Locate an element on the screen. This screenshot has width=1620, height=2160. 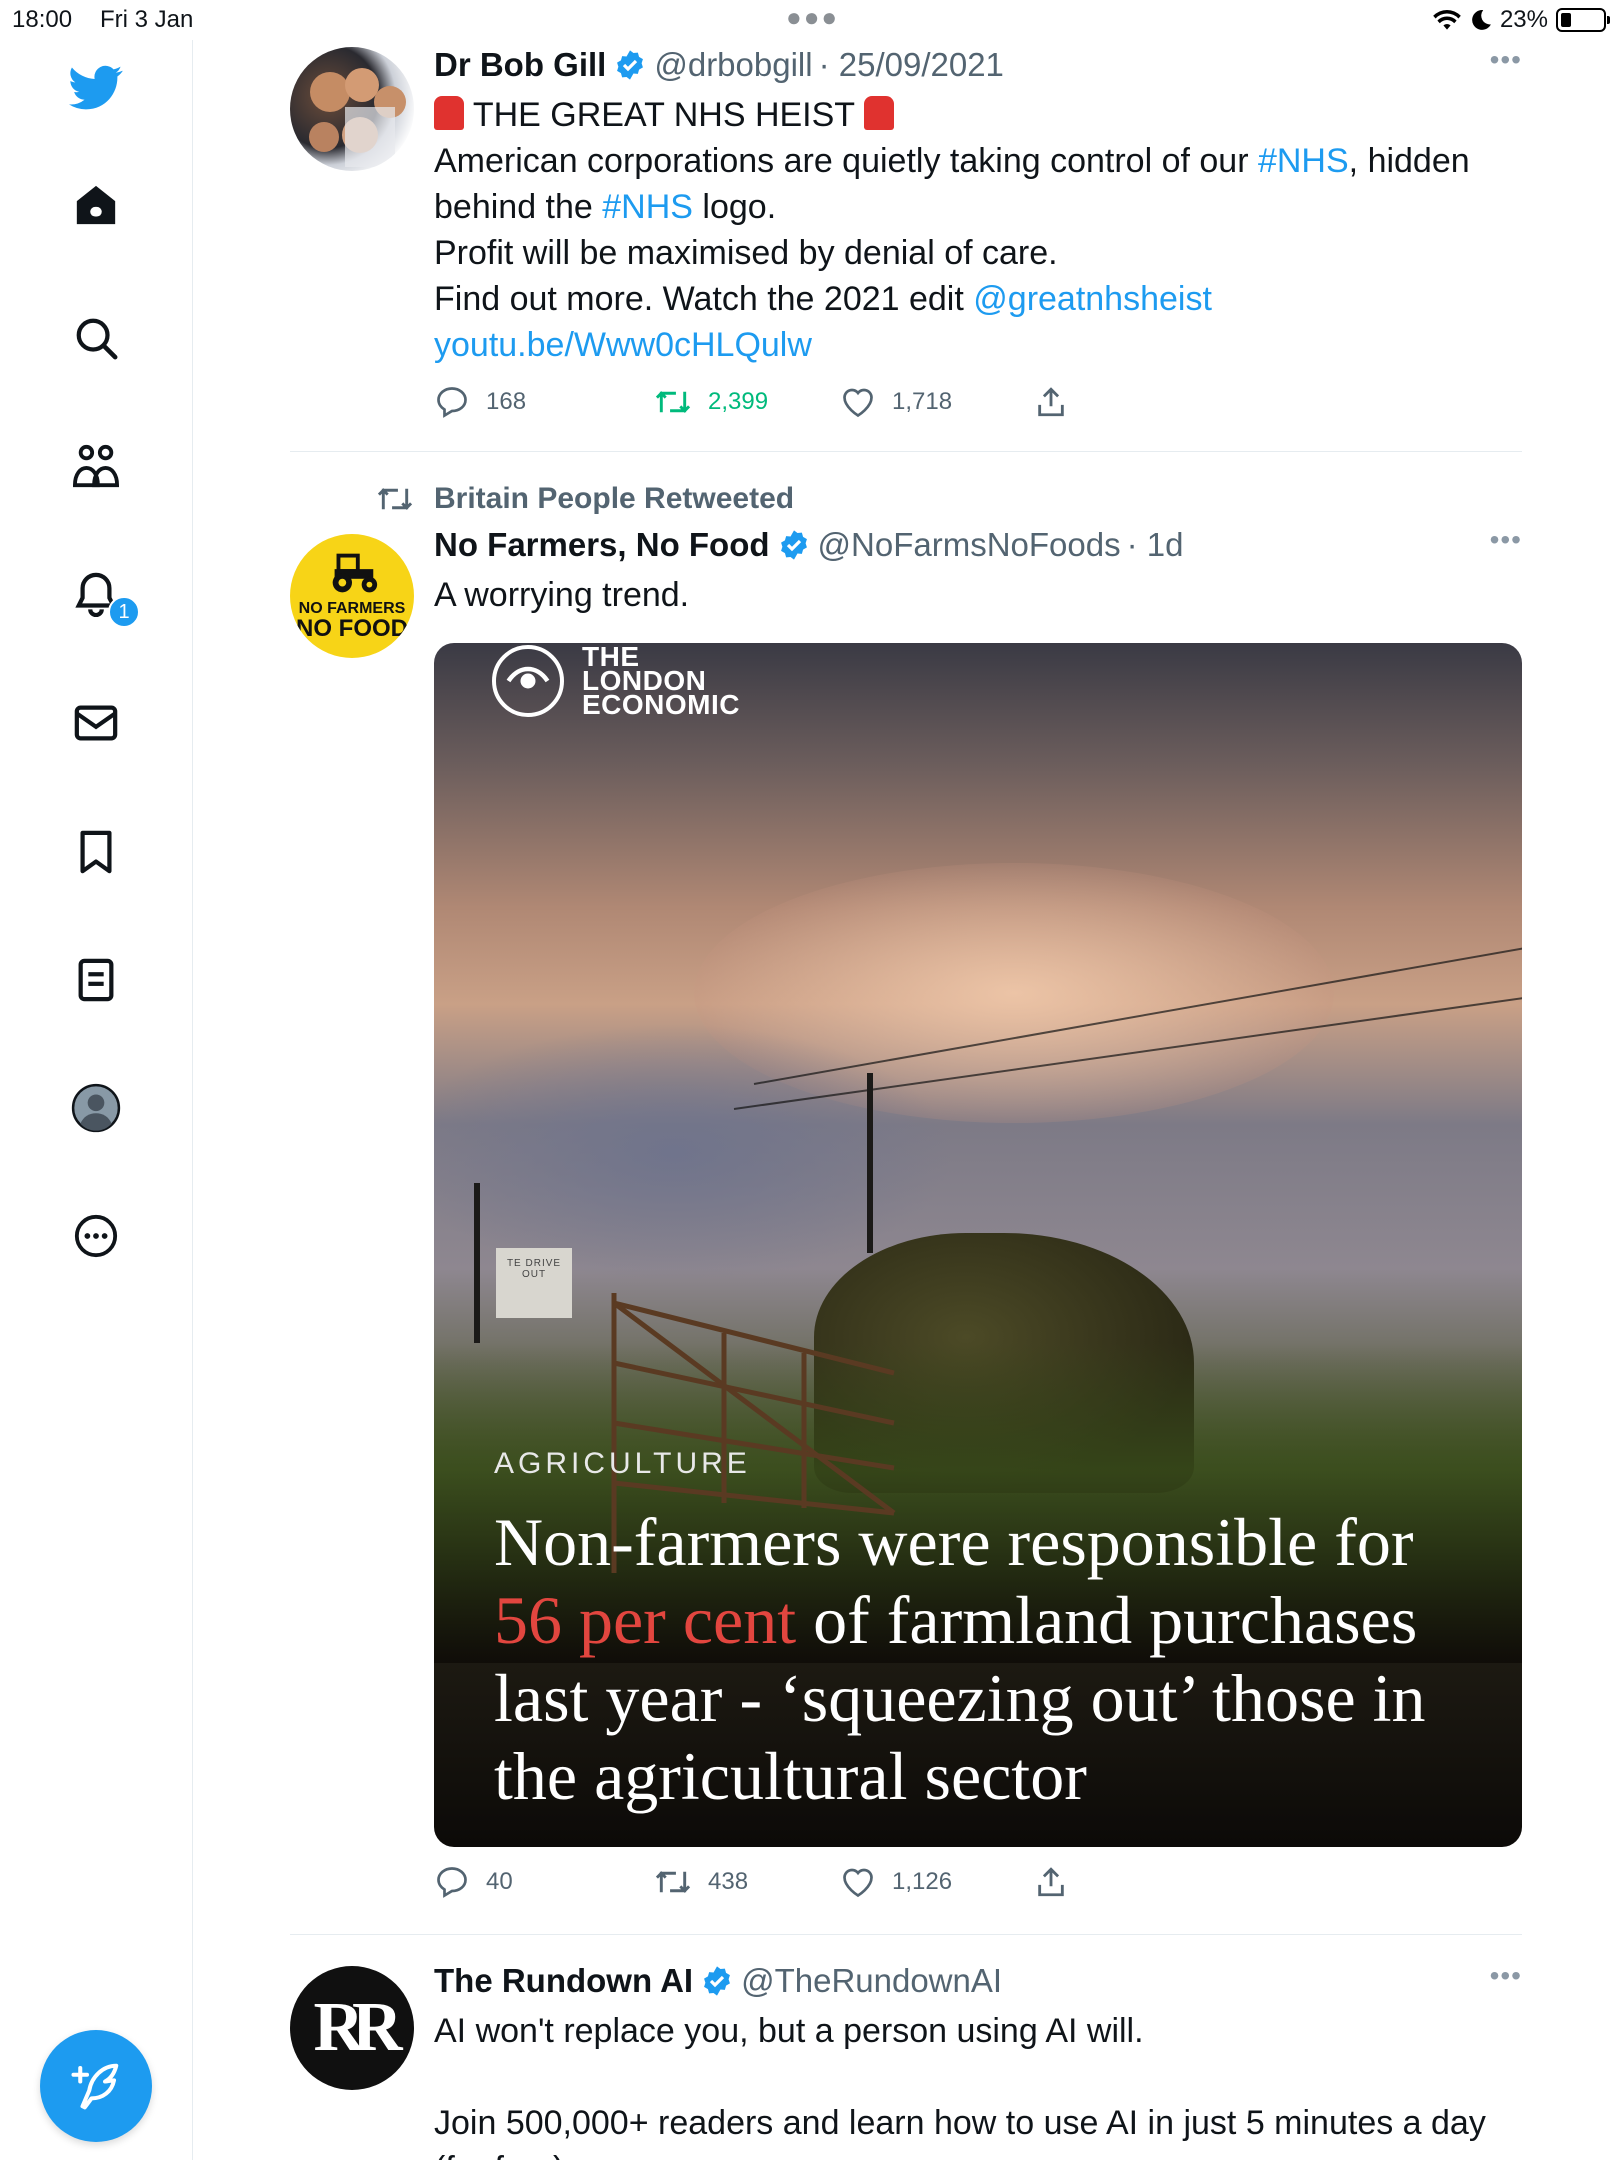
notification-badge: 1 is located at coordinates (124, 612).